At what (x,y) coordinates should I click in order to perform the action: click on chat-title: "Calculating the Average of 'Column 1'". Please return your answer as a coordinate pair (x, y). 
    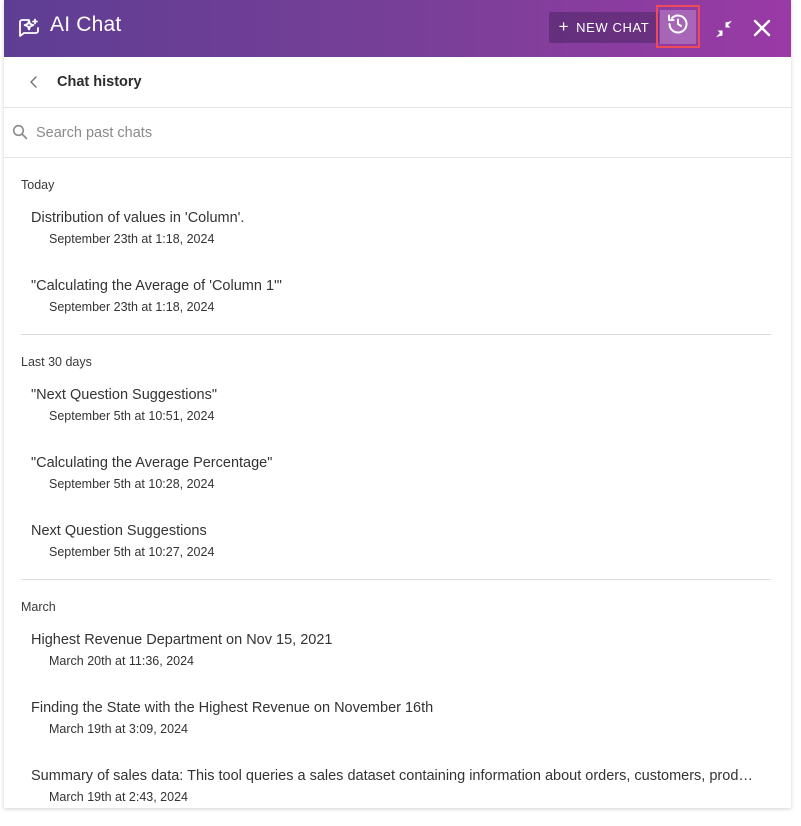
    Looking at the image, I should click on (156, 286).